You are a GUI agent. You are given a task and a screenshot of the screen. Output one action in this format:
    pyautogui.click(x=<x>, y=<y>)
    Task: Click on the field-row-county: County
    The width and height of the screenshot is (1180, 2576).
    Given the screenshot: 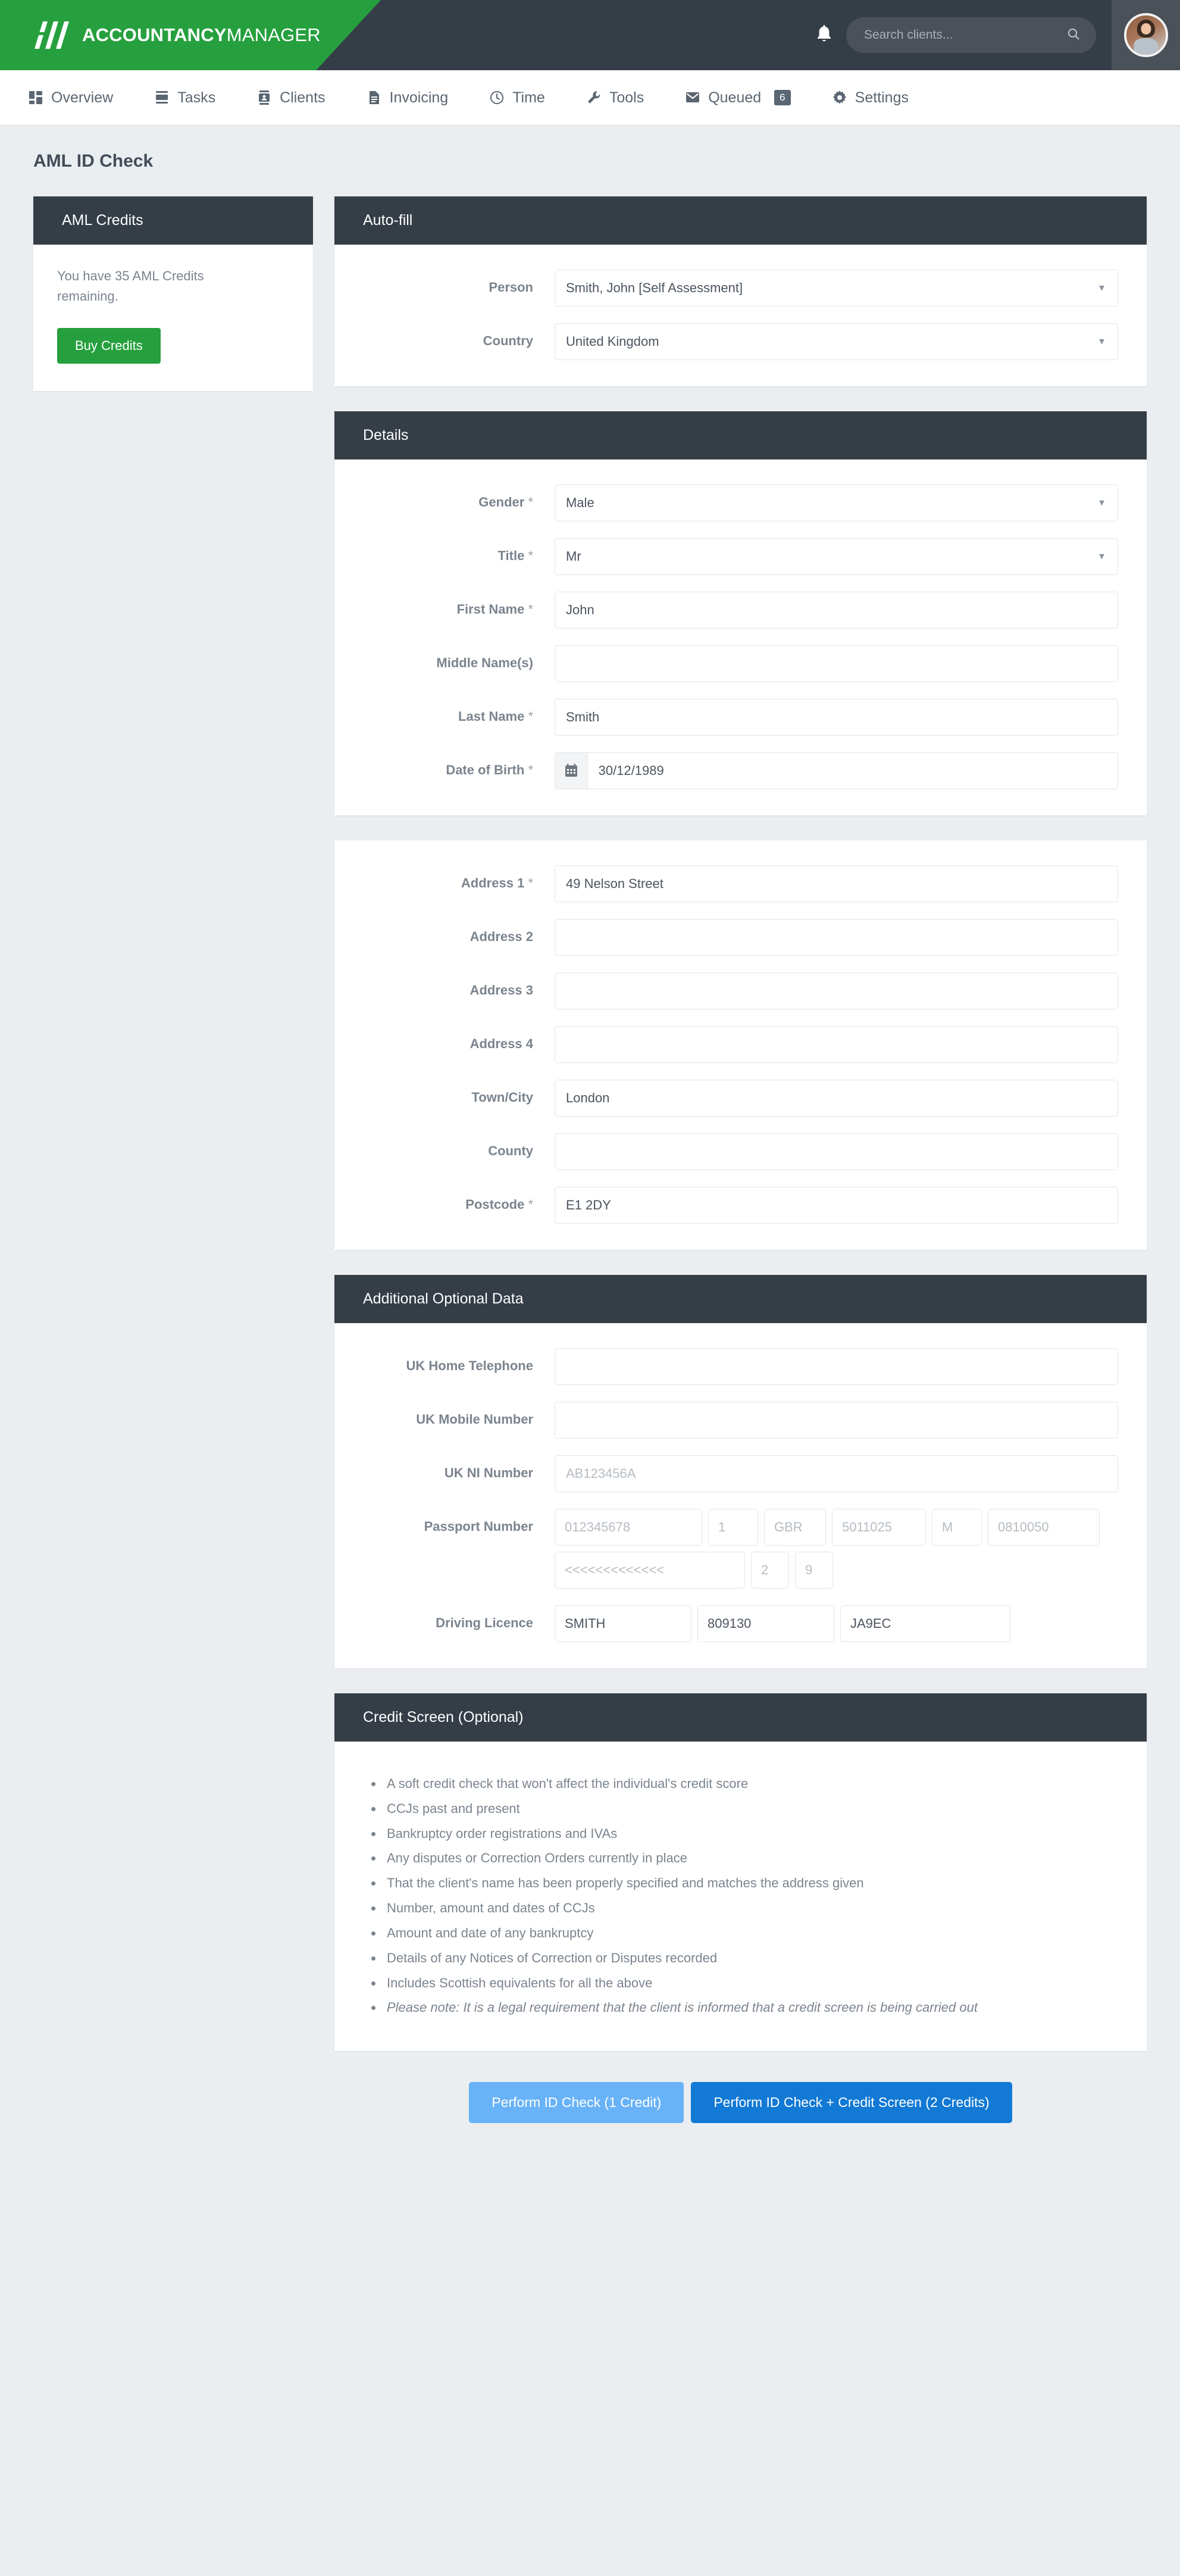 What is the action you would take?
    pyautogui.click(x=741, y=1151)
    